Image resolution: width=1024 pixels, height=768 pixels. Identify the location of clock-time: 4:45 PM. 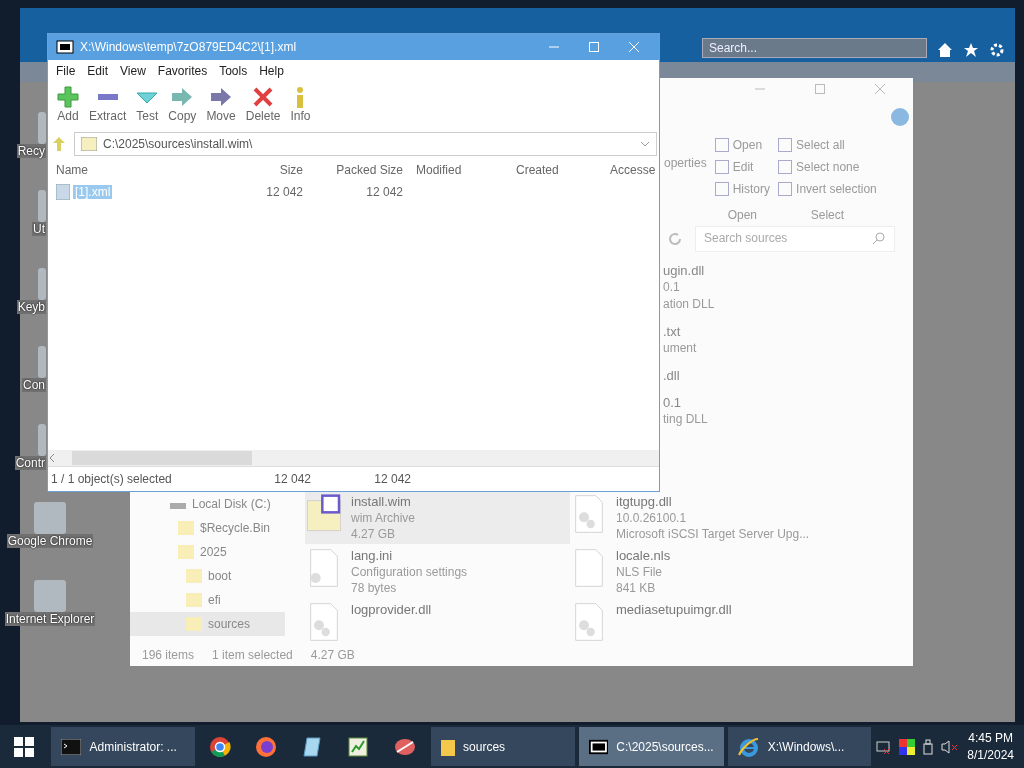
(990, 738).